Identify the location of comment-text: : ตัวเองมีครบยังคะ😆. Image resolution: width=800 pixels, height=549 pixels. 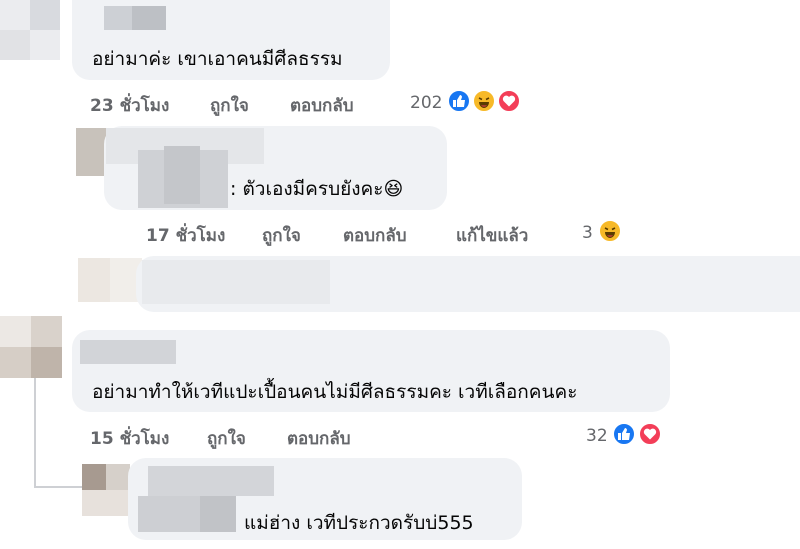
(317, 189).